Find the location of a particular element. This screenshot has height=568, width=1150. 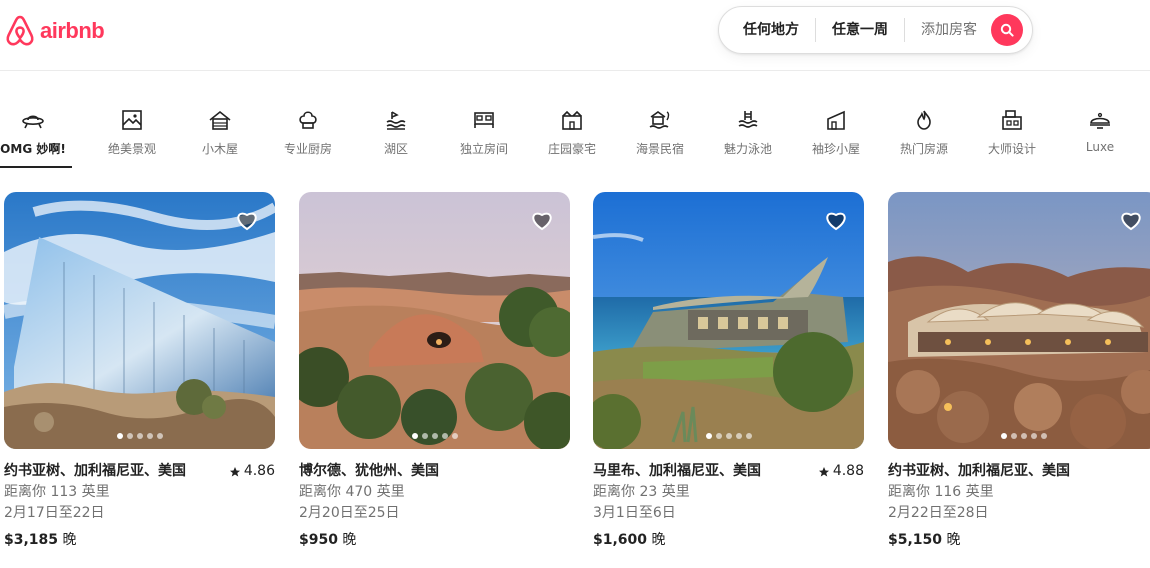

pool-icon is located at coordinates (748, 119).